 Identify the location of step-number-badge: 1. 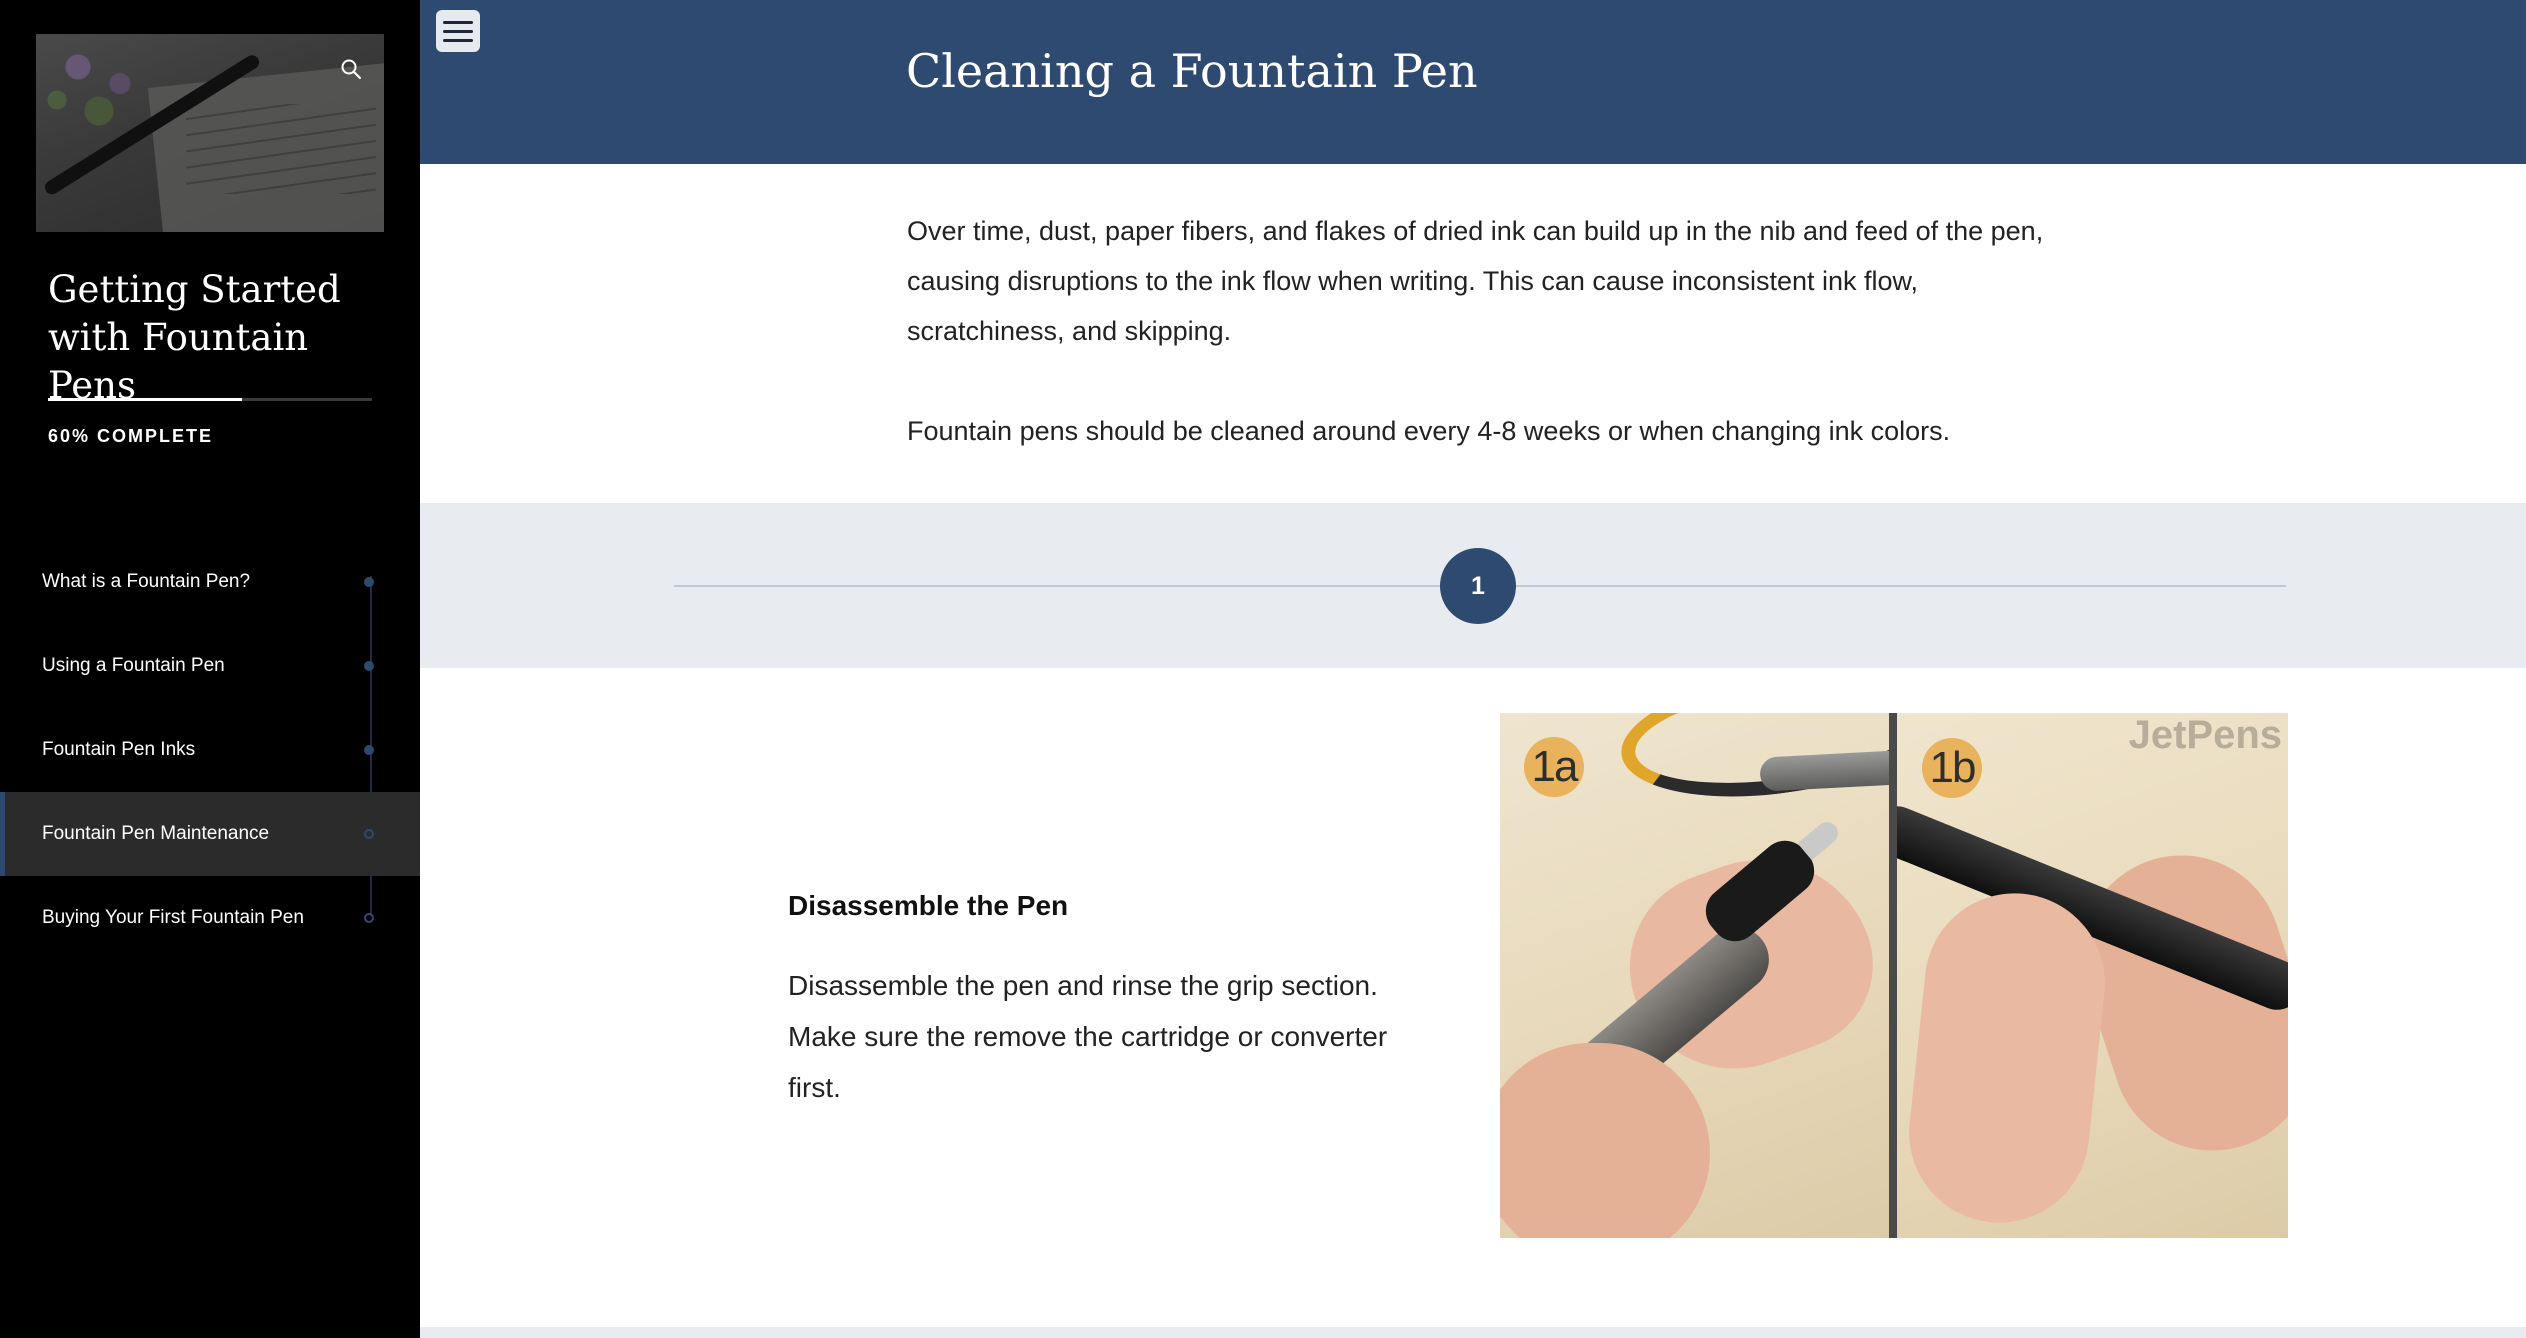
(1478, 586).